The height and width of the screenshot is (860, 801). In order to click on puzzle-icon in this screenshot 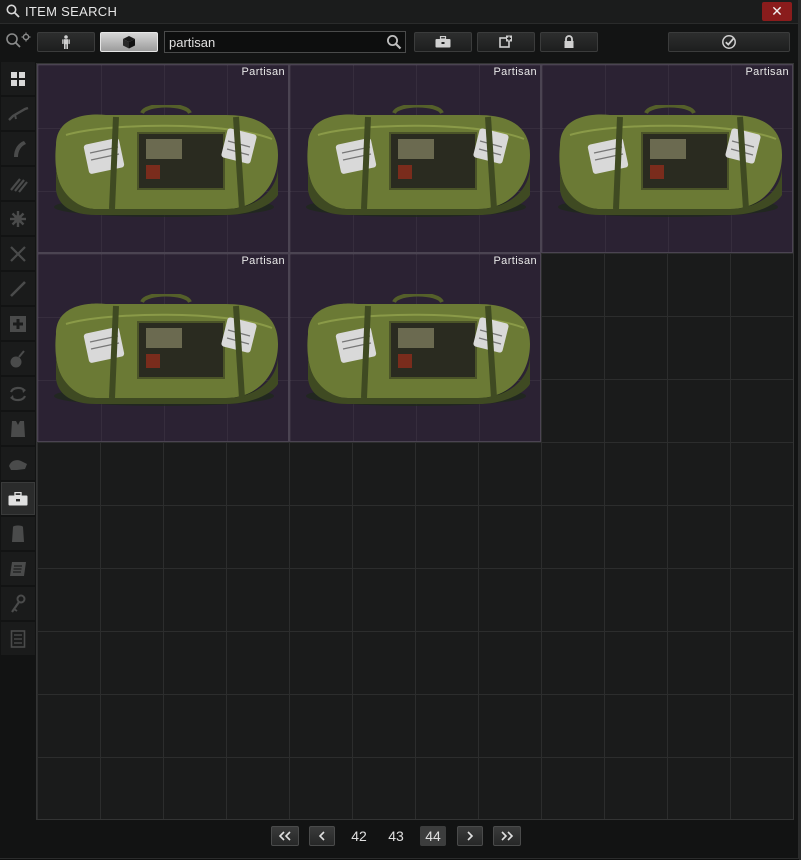, I will do `click(505, 41)`.